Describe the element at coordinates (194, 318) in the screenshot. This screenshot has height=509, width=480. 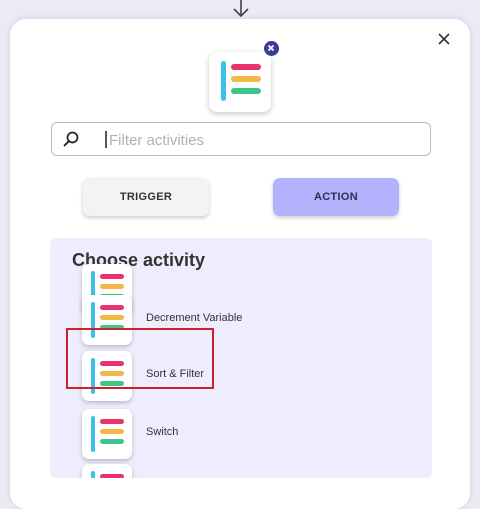
I see `list-item-label: Decrement Variable` at that location.